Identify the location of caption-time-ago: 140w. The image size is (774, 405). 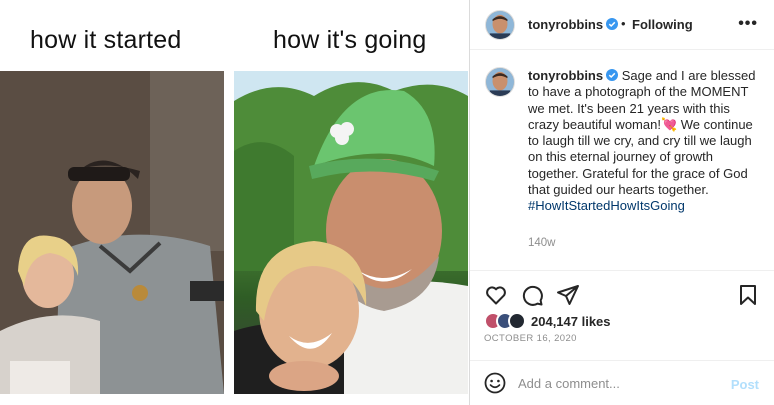
(542, 243).